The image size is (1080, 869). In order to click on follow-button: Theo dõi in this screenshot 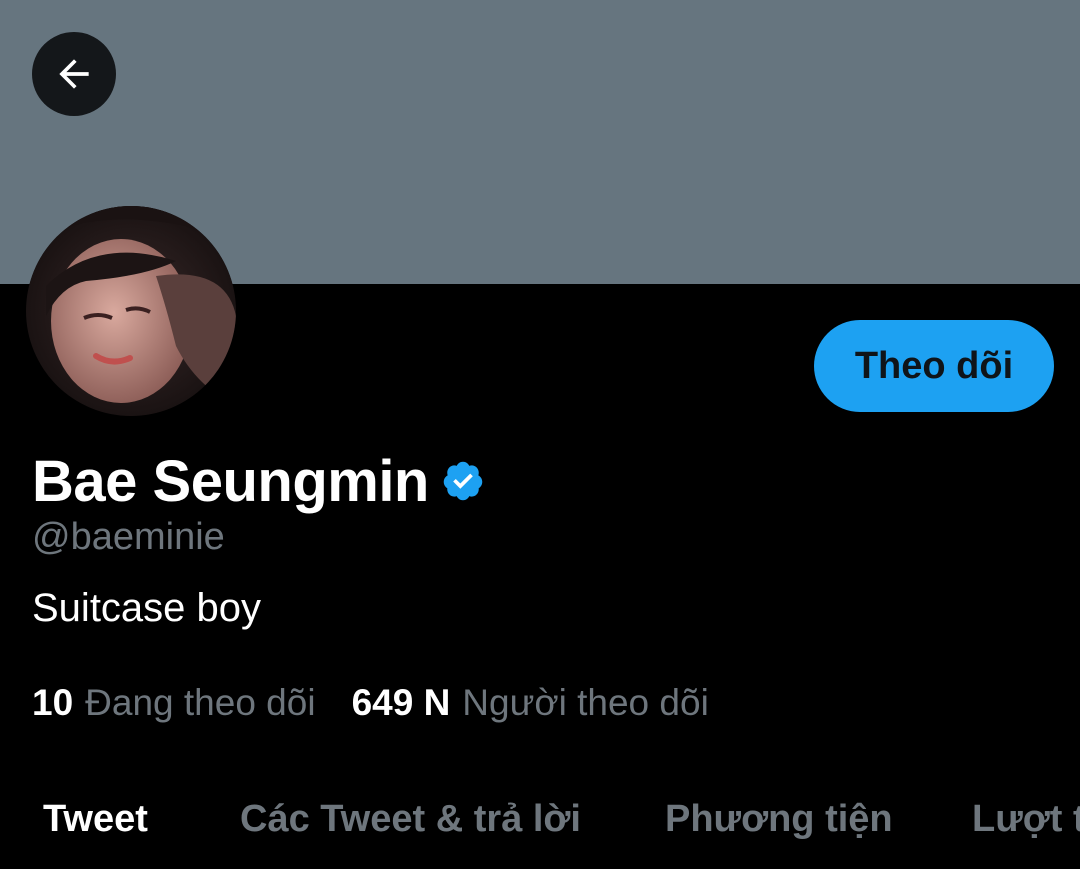, I will do `click(934, 366)`.